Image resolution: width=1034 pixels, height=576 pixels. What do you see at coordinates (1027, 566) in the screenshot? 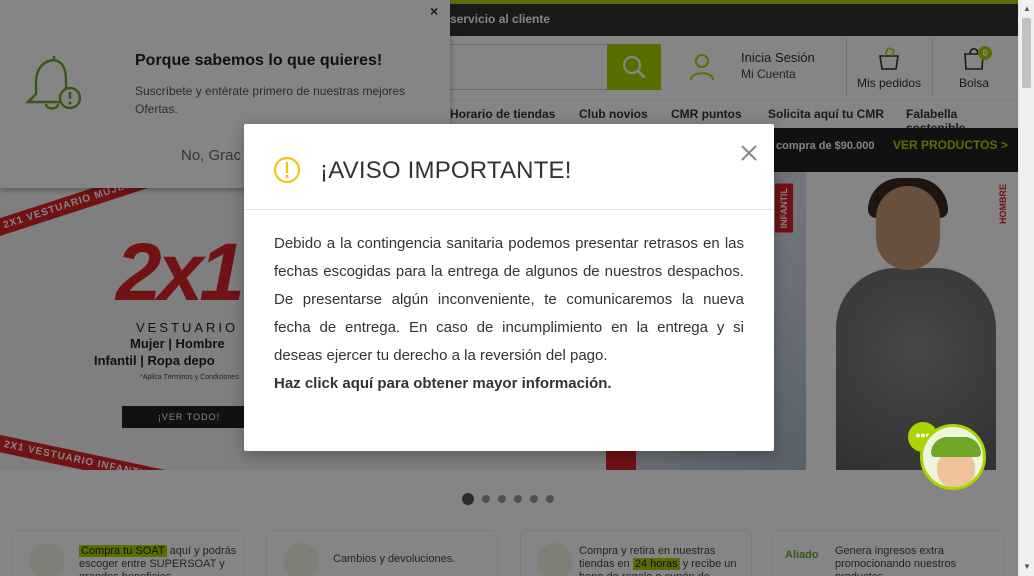
I see `scroll-down-arrow: ▼` at bounding box center [1027, 566].